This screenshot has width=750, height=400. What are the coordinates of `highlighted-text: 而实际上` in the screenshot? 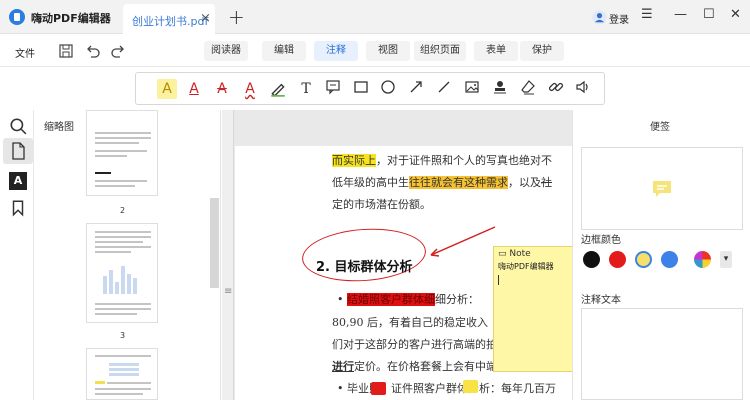 It's located at (354, 160).